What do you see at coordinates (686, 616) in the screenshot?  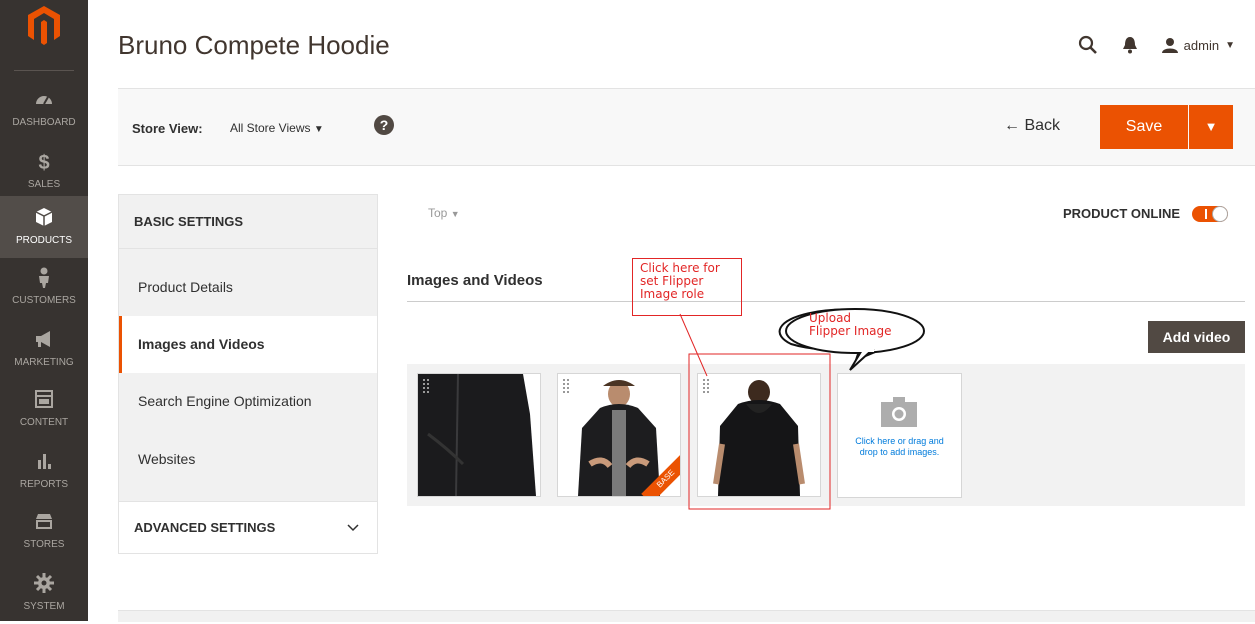 I see `page-footer-strip` at bounding box center [686, 616].